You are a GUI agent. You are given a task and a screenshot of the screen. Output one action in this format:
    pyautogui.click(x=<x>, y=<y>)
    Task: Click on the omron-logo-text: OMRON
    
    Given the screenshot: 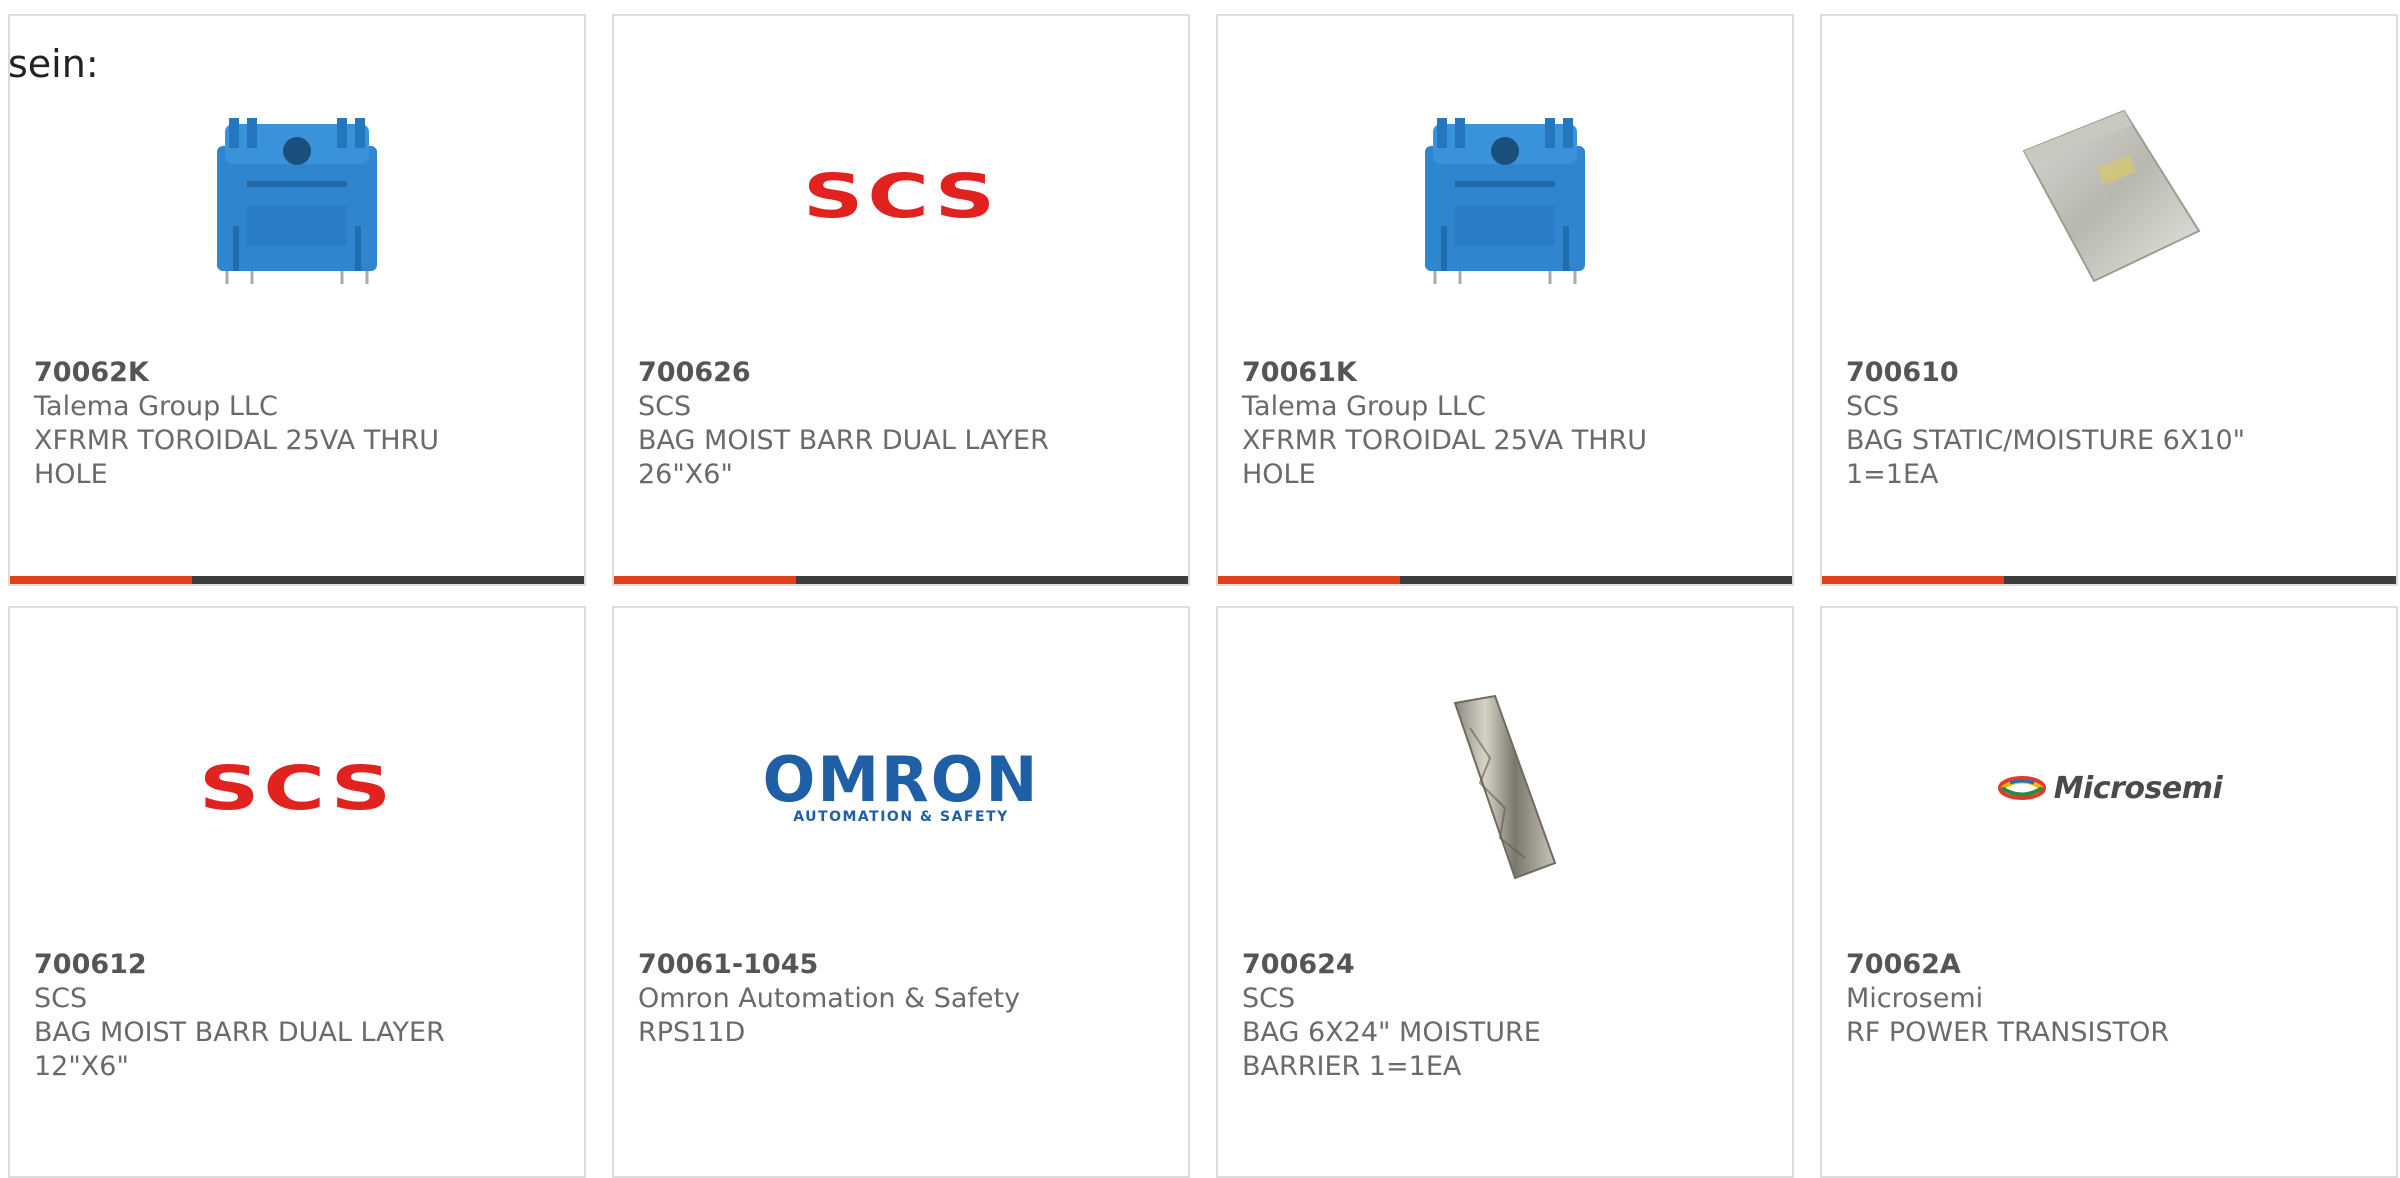 What is the action you would take?
    pyautogui.click(x=901, y=779)
    